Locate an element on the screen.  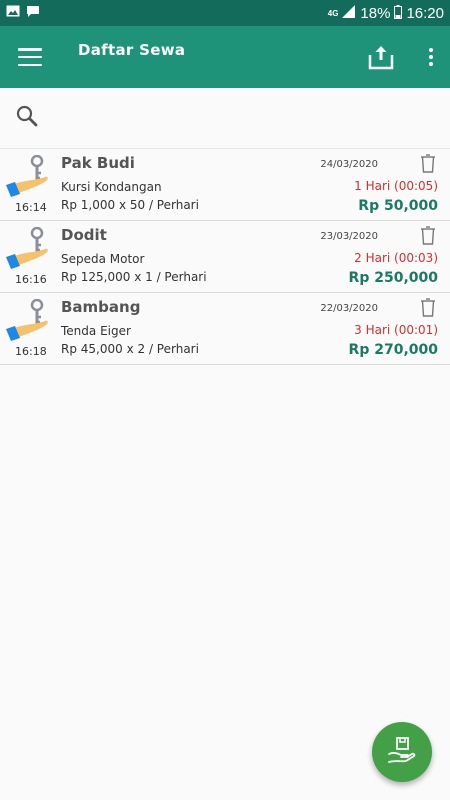
rental-price: Rp 1,000 x 50 / Perhari is located at coordinates (130, 205).